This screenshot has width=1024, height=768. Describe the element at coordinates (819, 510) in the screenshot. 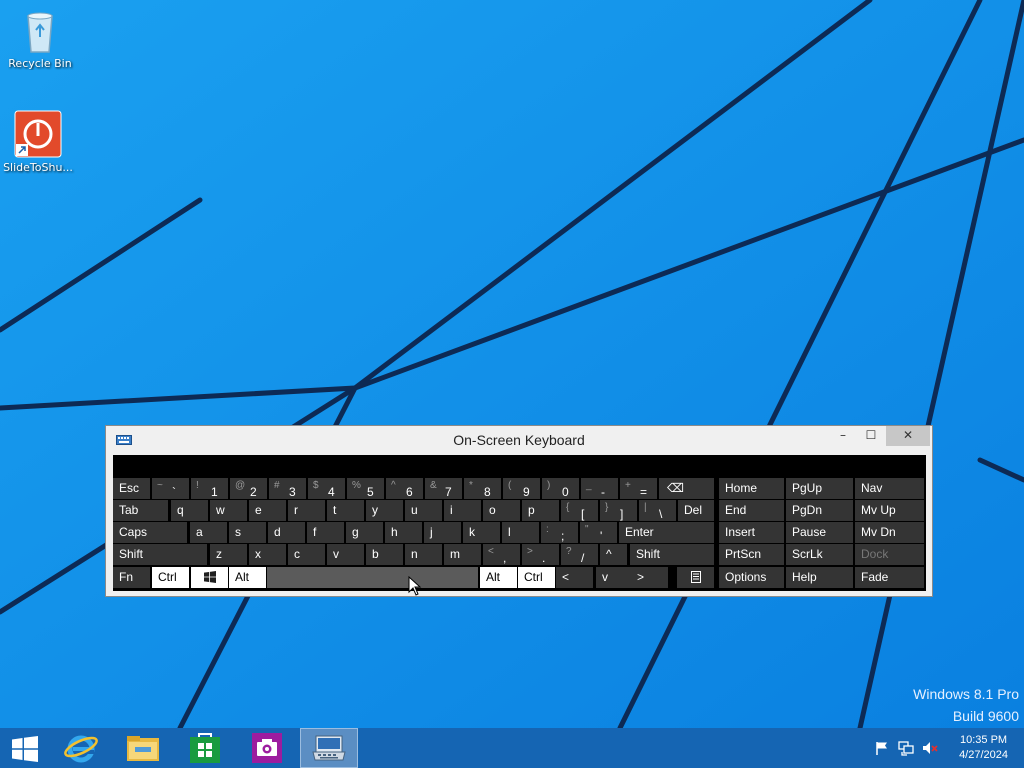

I see `key-pgdn: PgDn` at that location.